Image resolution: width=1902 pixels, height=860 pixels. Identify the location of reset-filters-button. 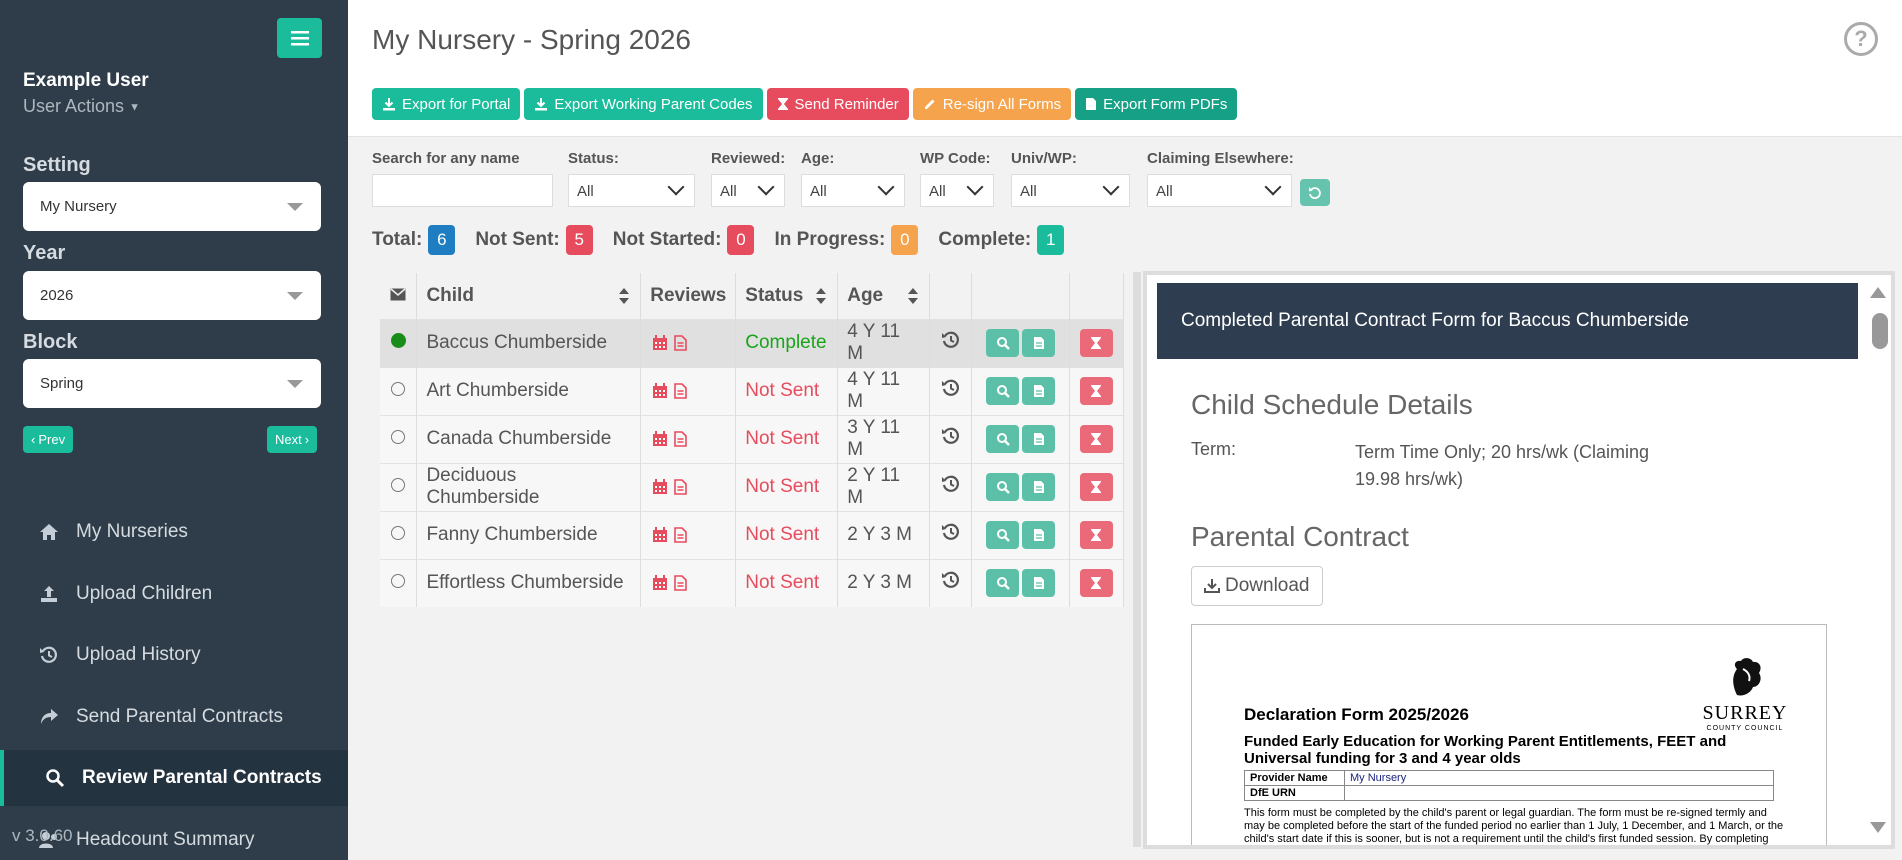
(1315, 192).